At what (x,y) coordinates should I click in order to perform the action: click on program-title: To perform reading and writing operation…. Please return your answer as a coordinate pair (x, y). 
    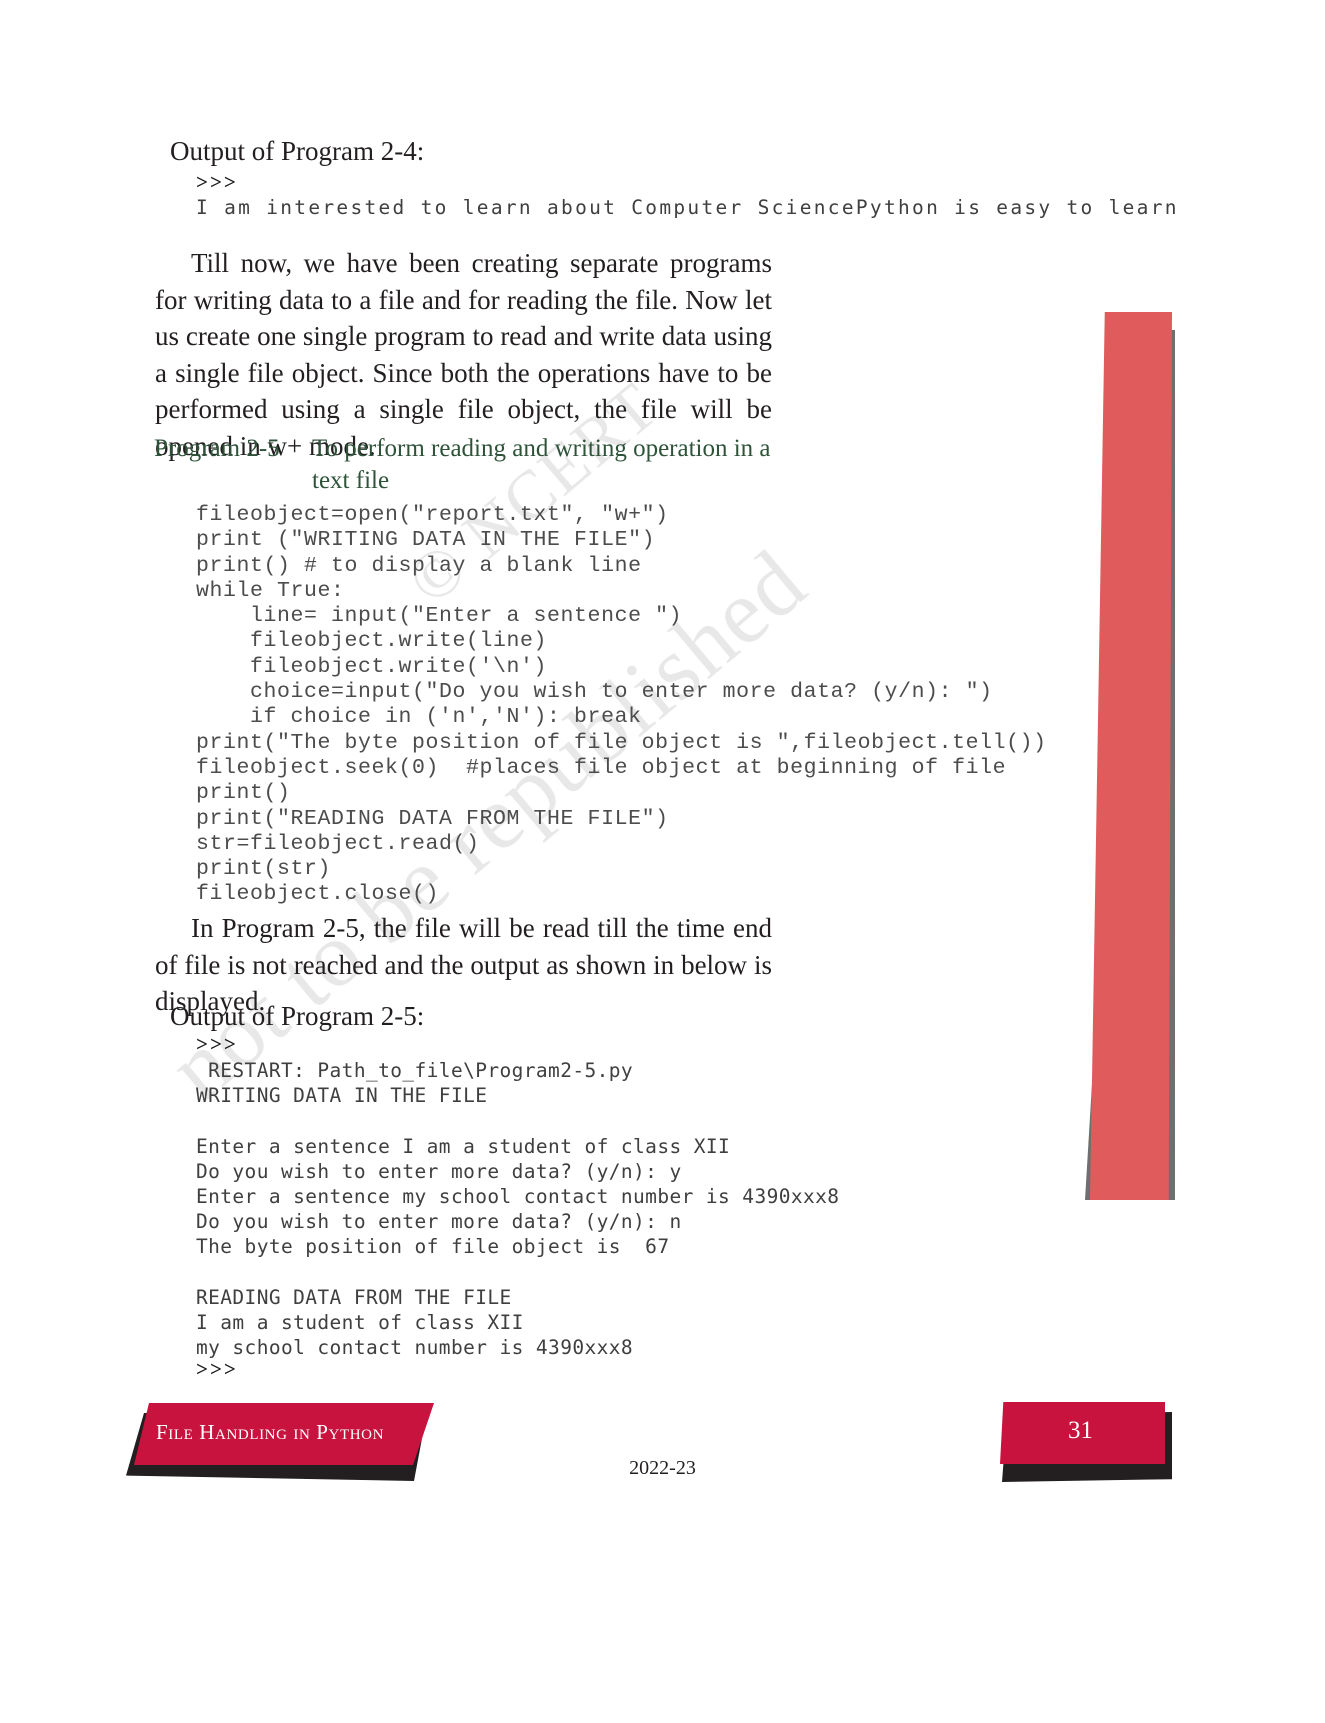
    Looking at the image, I should click on (541, 464).